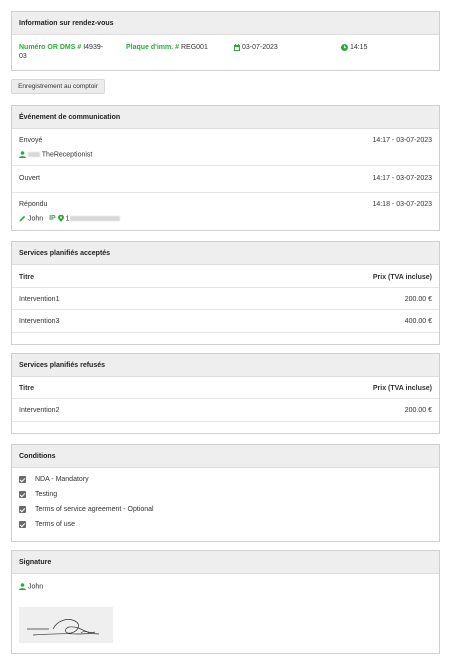 This screenshot has height=672, width=451. Describe the element at coordinates (60, 218) in the screenshot. I see `map-marker-icon` at that location.